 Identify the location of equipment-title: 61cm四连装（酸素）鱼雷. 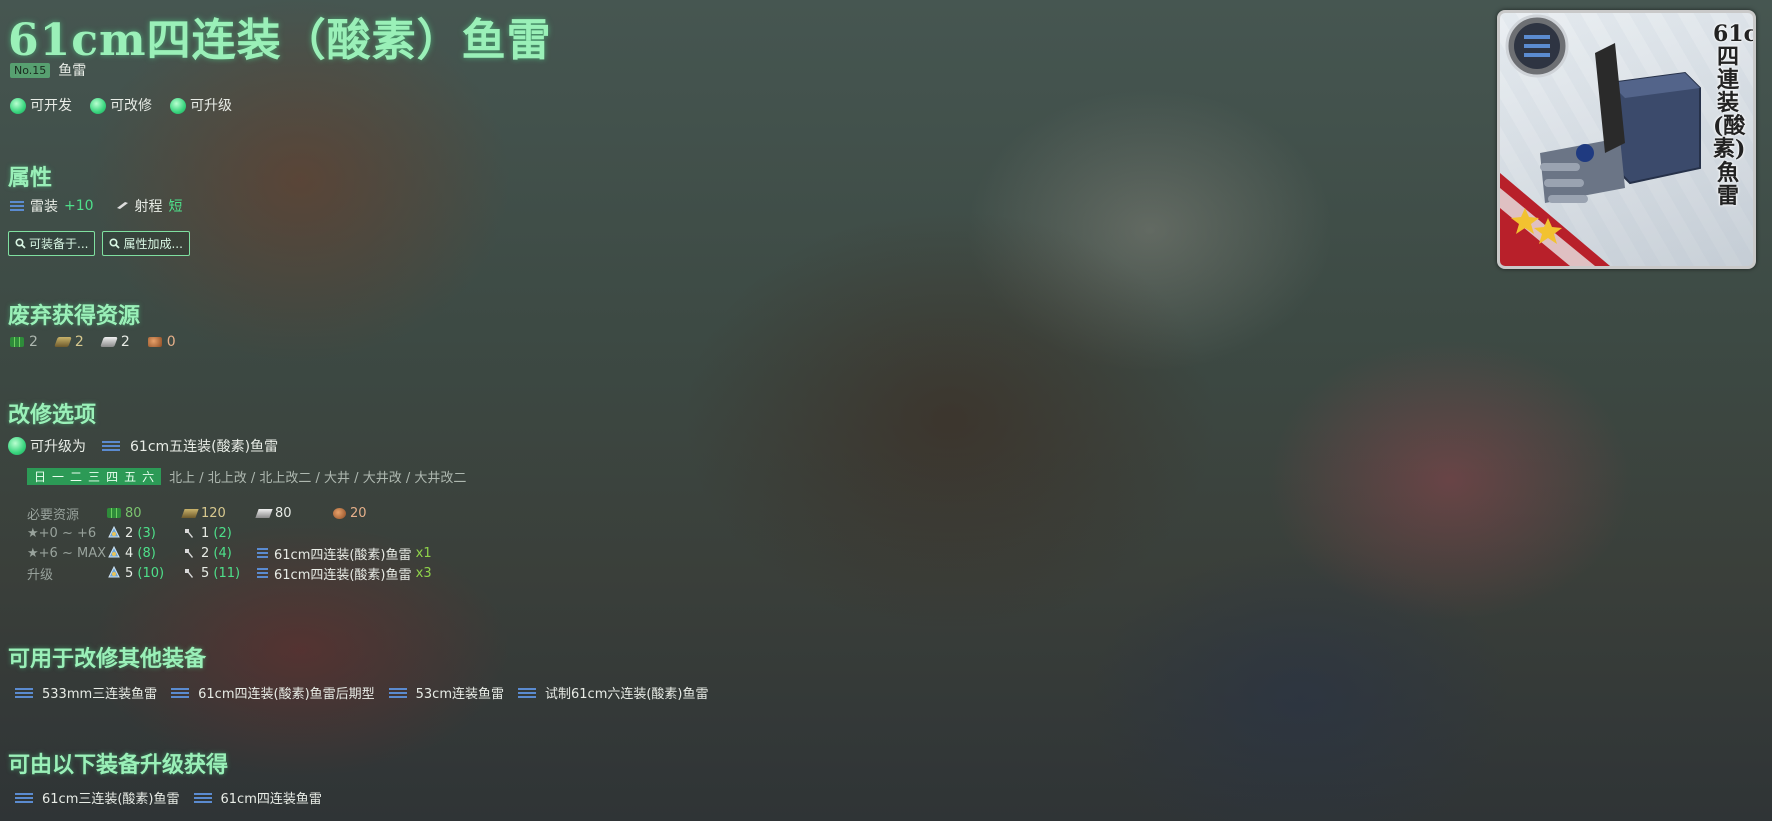
(280, 40).